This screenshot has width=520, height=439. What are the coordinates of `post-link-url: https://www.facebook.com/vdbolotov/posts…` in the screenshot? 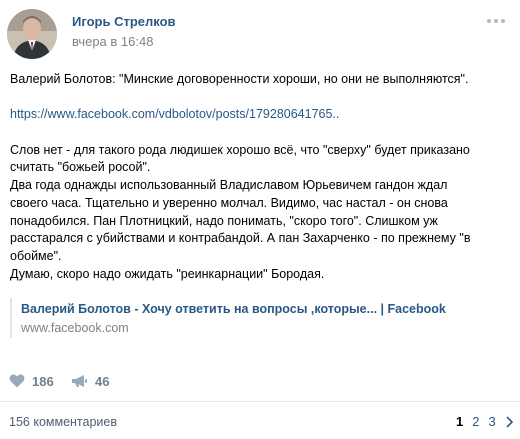 It's located at (174, 114).